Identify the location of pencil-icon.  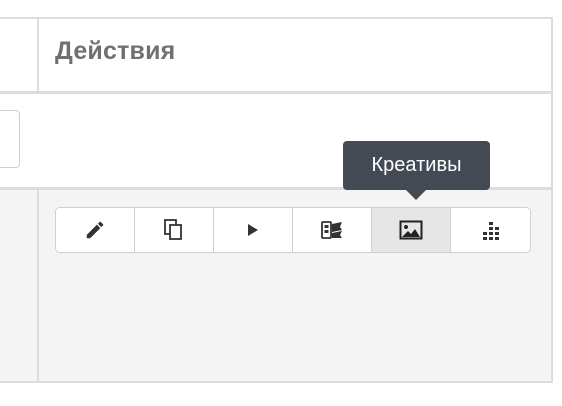
(95, 230).